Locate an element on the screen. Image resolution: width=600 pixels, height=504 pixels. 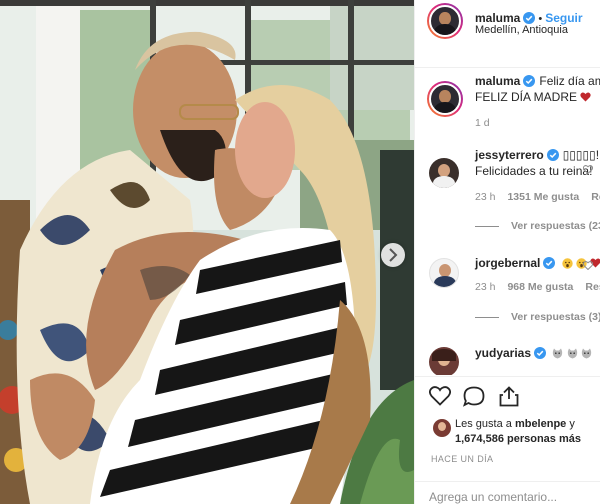
author-username: maluma is located at coordinates (497, 18).